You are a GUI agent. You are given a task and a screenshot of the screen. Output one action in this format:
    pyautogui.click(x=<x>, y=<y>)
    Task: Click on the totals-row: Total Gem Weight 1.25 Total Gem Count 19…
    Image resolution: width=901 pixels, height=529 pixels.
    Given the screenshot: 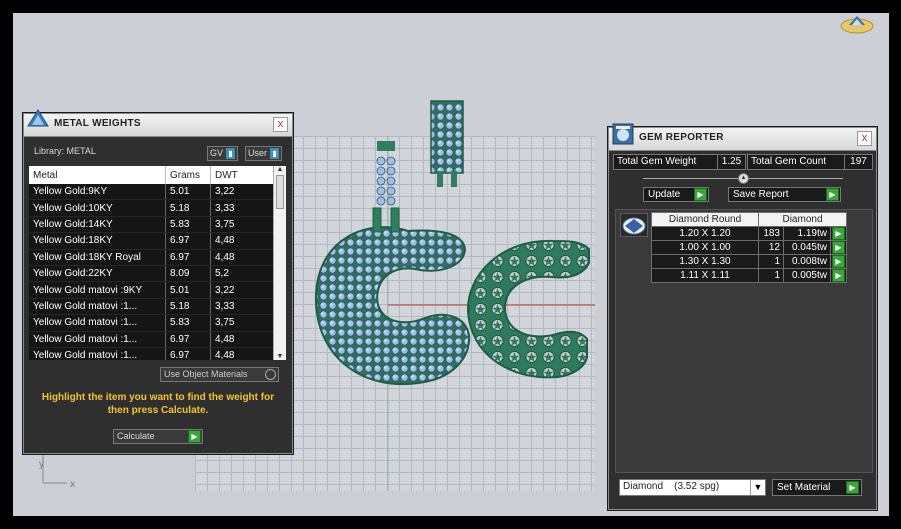 What is the action you would take?
    pyautogui.click(x=743, y=162)
    